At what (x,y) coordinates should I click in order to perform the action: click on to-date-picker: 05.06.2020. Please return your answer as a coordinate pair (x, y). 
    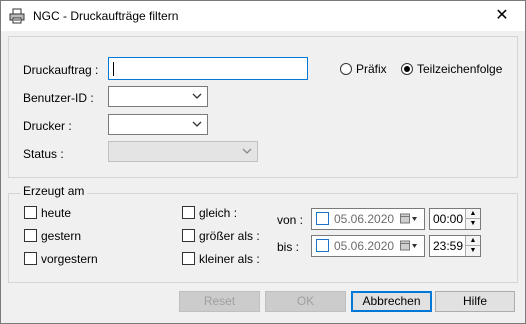
    Looking at the image, I should click on (368, 246).